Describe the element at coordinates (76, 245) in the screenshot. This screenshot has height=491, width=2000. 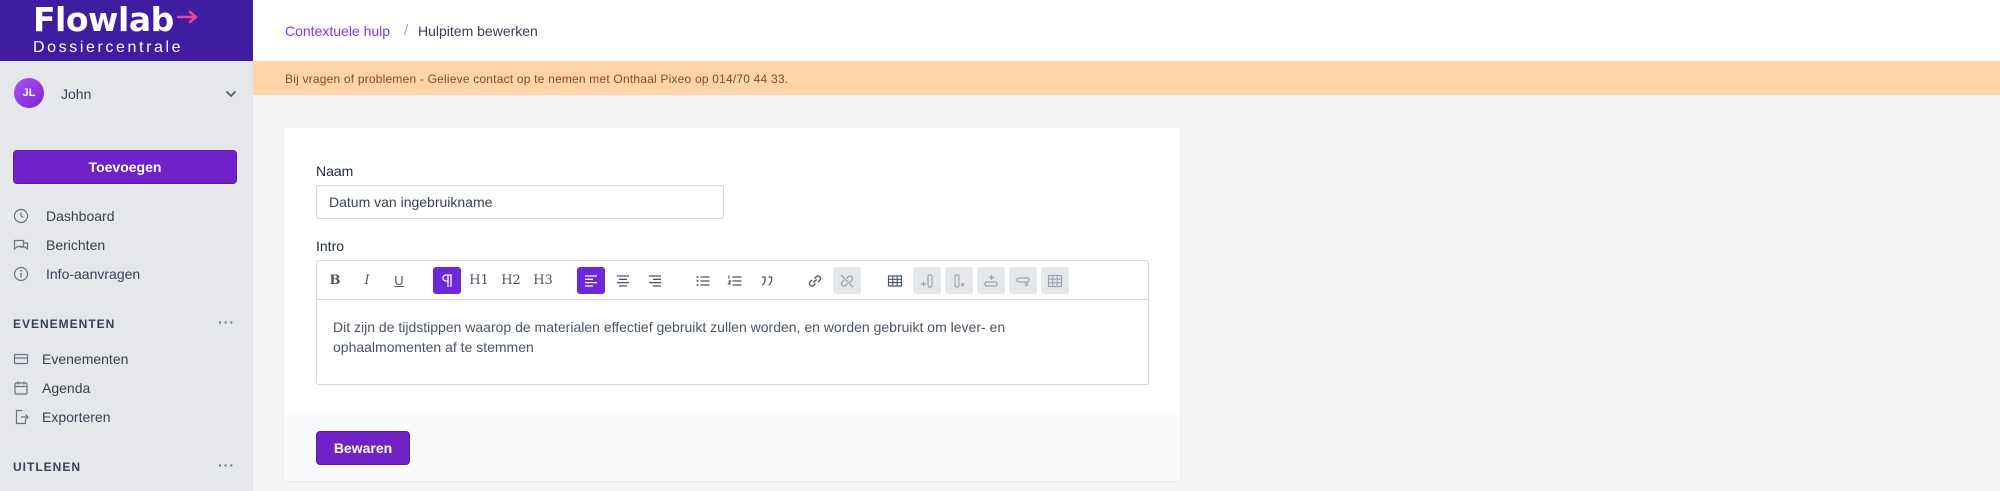
I see `sidebar-item-label: Berichten` at that location.